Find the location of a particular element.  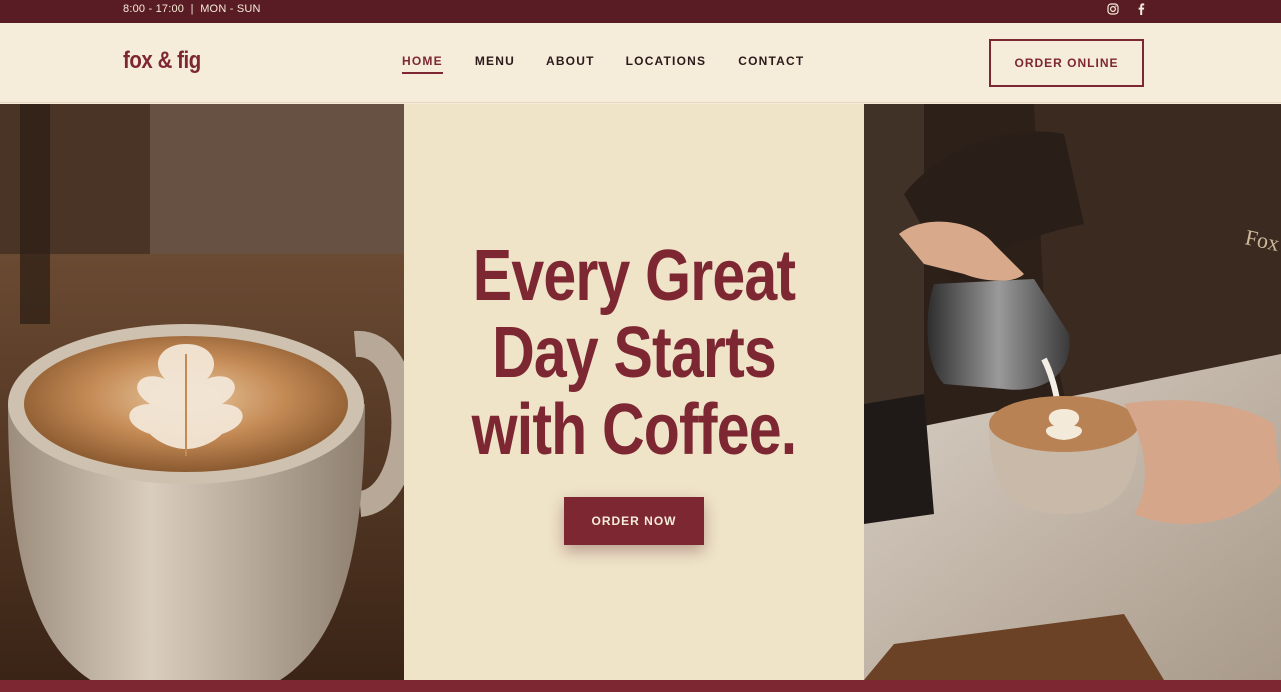

order-online-button: ORDER ONLINE is located at coordinates (1066, 63).